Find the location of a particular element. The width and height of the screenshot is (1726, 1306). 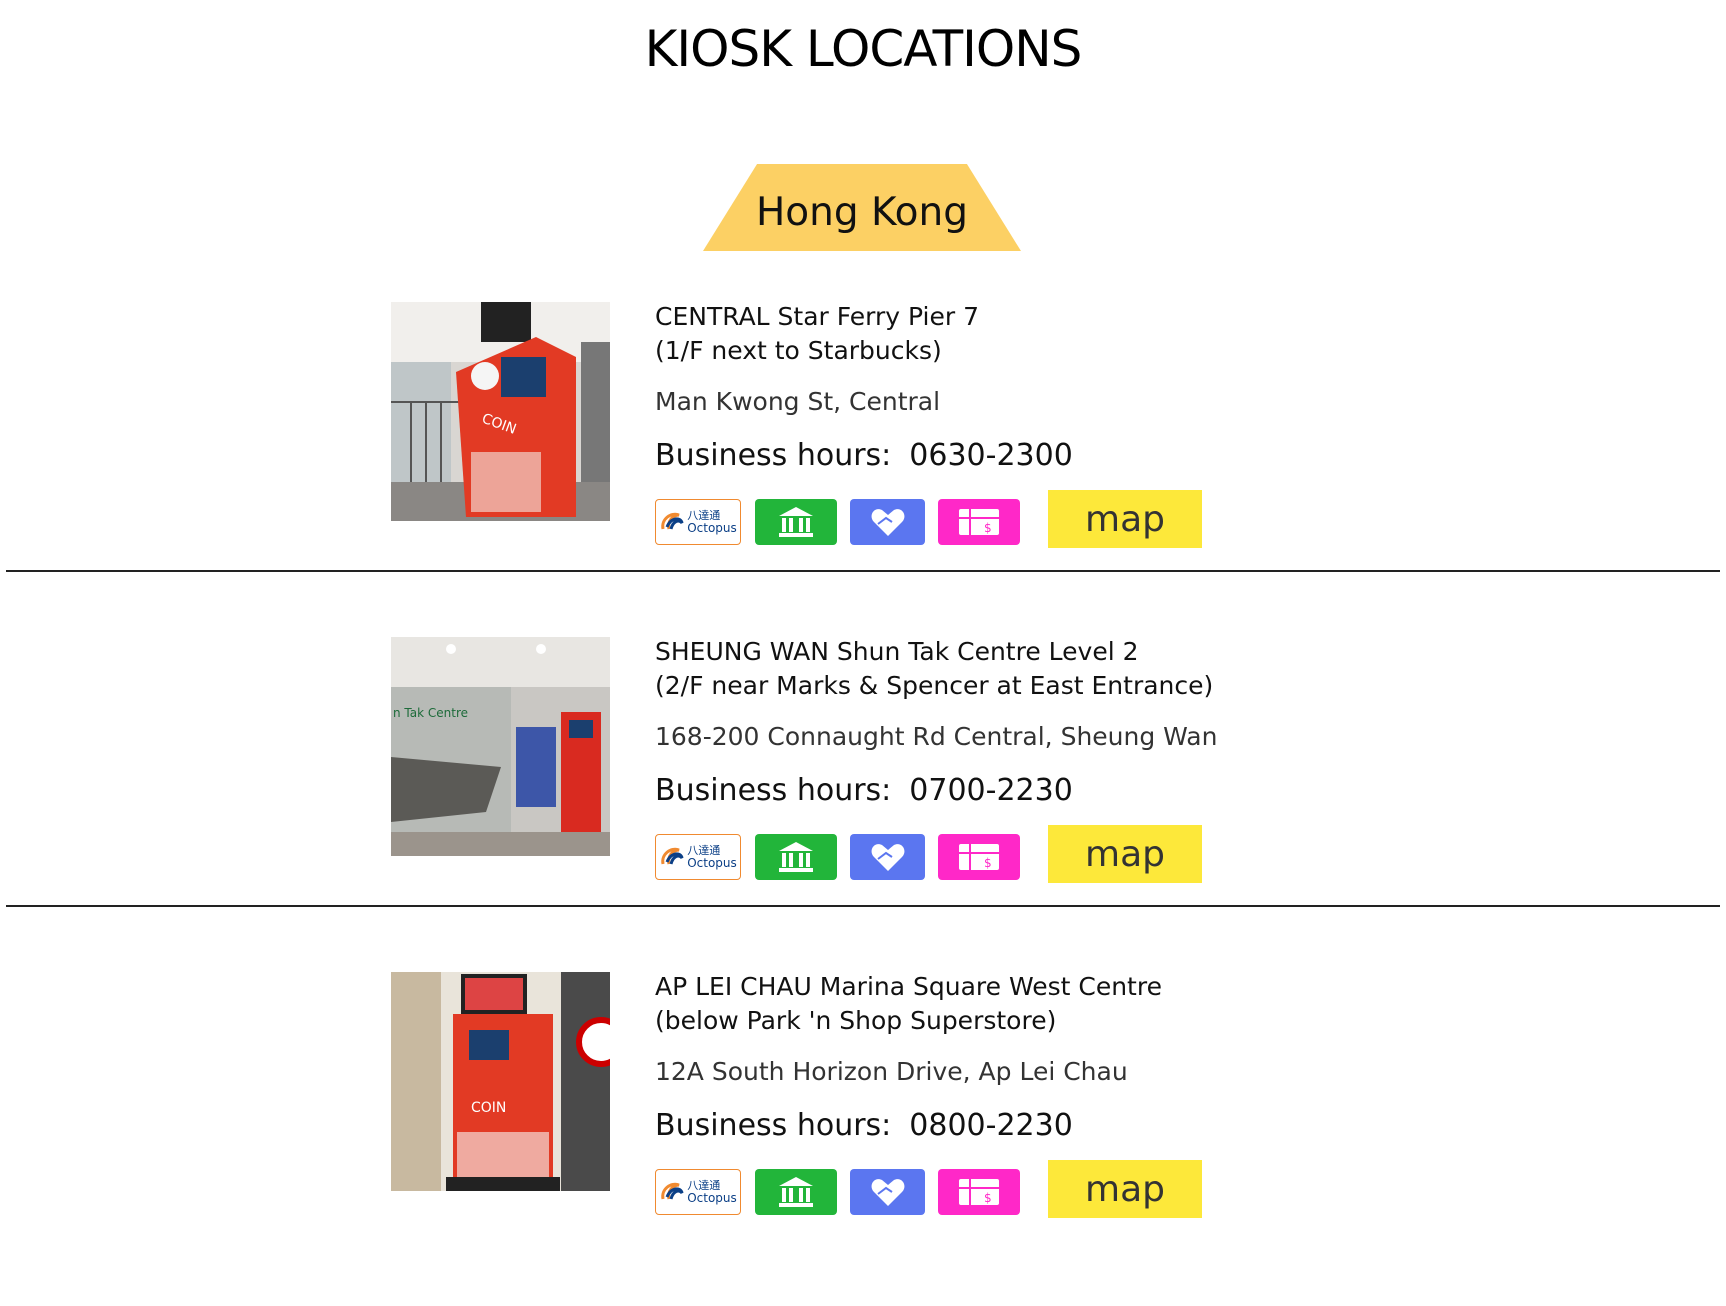

kiosk-address: 168-200 Connaught Rd Central, Sheung Wan is located at coordinates (936, 736).